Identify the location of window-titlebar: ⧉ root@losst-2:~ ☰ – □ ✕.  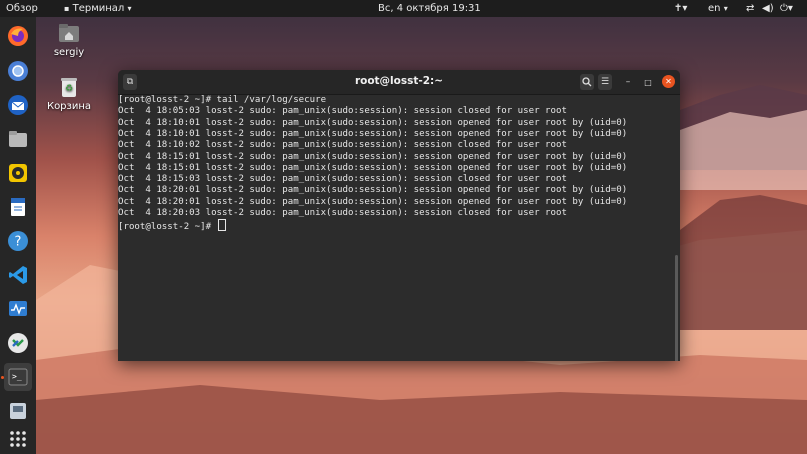
(399, 82).